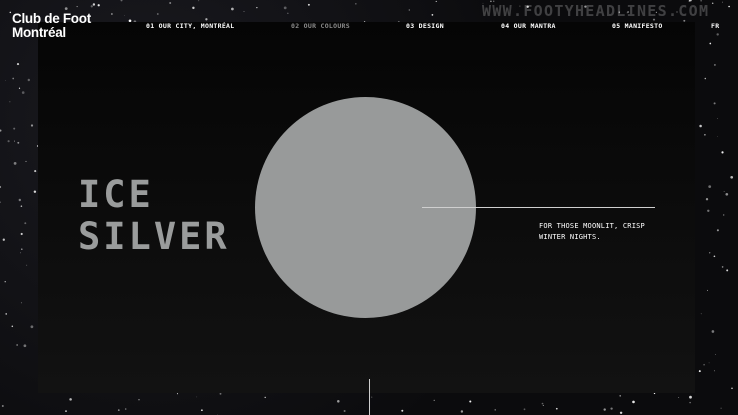  What do you see at coordinates (528, 26) in the screenshot?
I see `nav-item-our-mantra: 04 OUR MANTRA` at bounding box center [528, 26].